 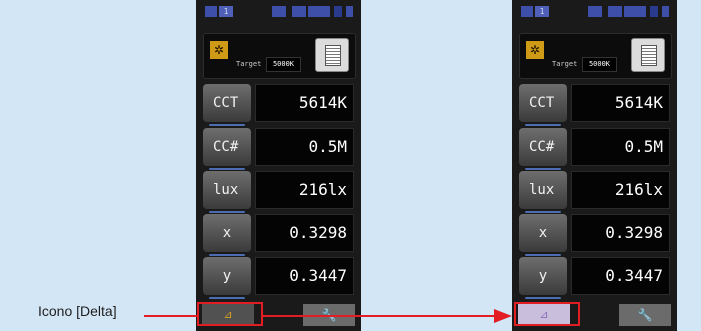 I want to click on tool-button: 🔧, so click(x=645, y=315).